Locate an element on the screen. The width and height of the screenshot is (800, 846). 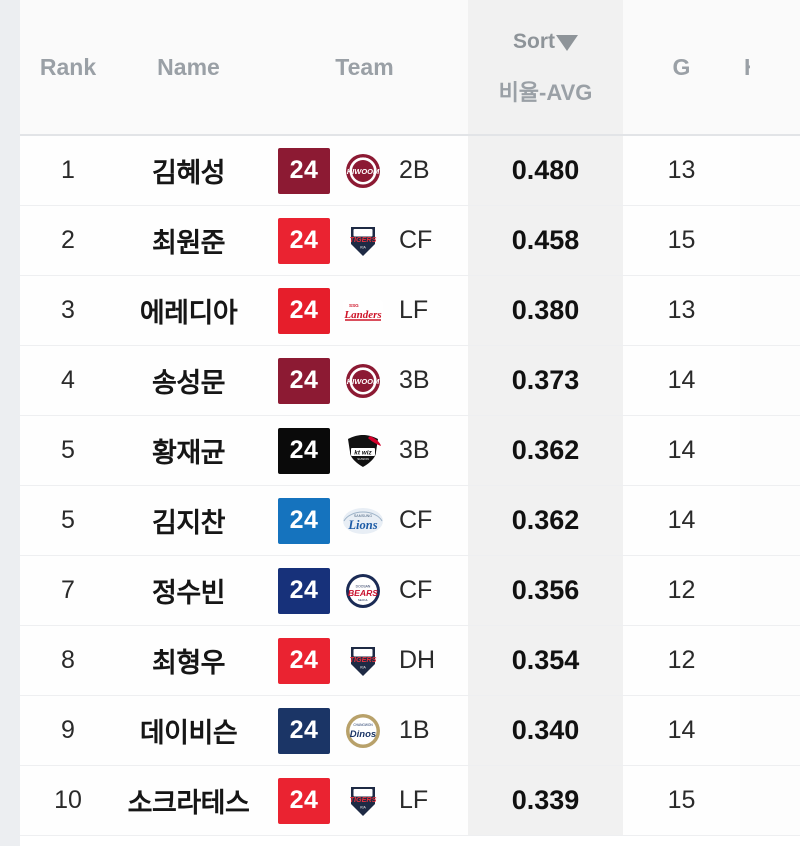
cell-name: 소크라테스 is located at coordinates (188, 800).